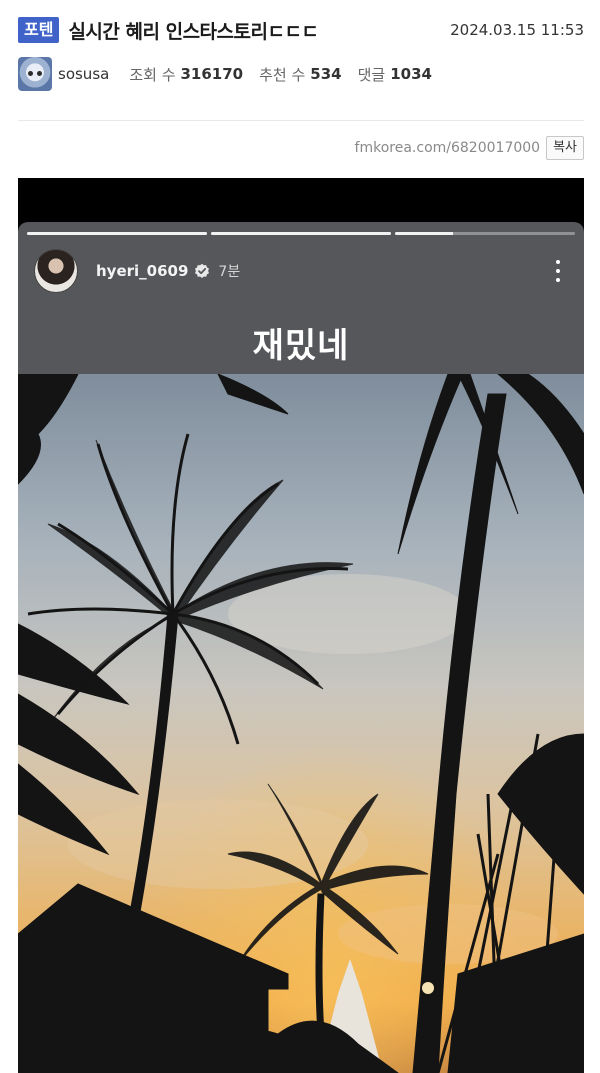  I want to click on author-avatar, so click(35, 74).